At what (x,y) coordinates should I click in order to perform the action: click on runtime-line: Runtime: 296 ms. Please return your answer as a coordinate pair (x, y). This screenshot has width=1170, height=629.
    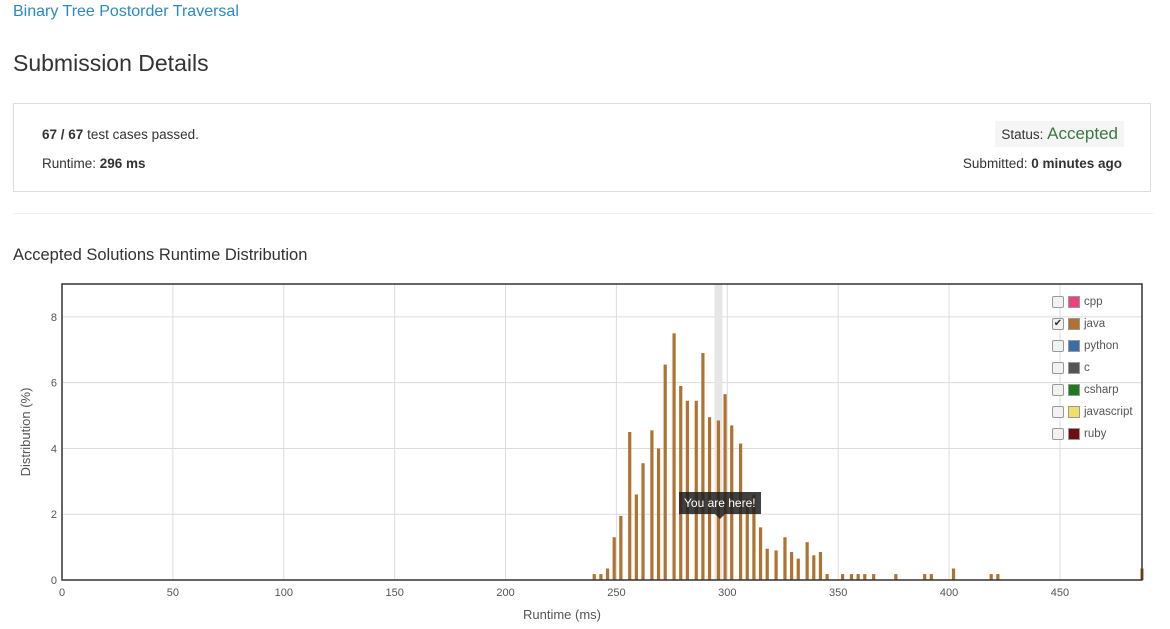
    Looking at the image, I should click on (94, 163).